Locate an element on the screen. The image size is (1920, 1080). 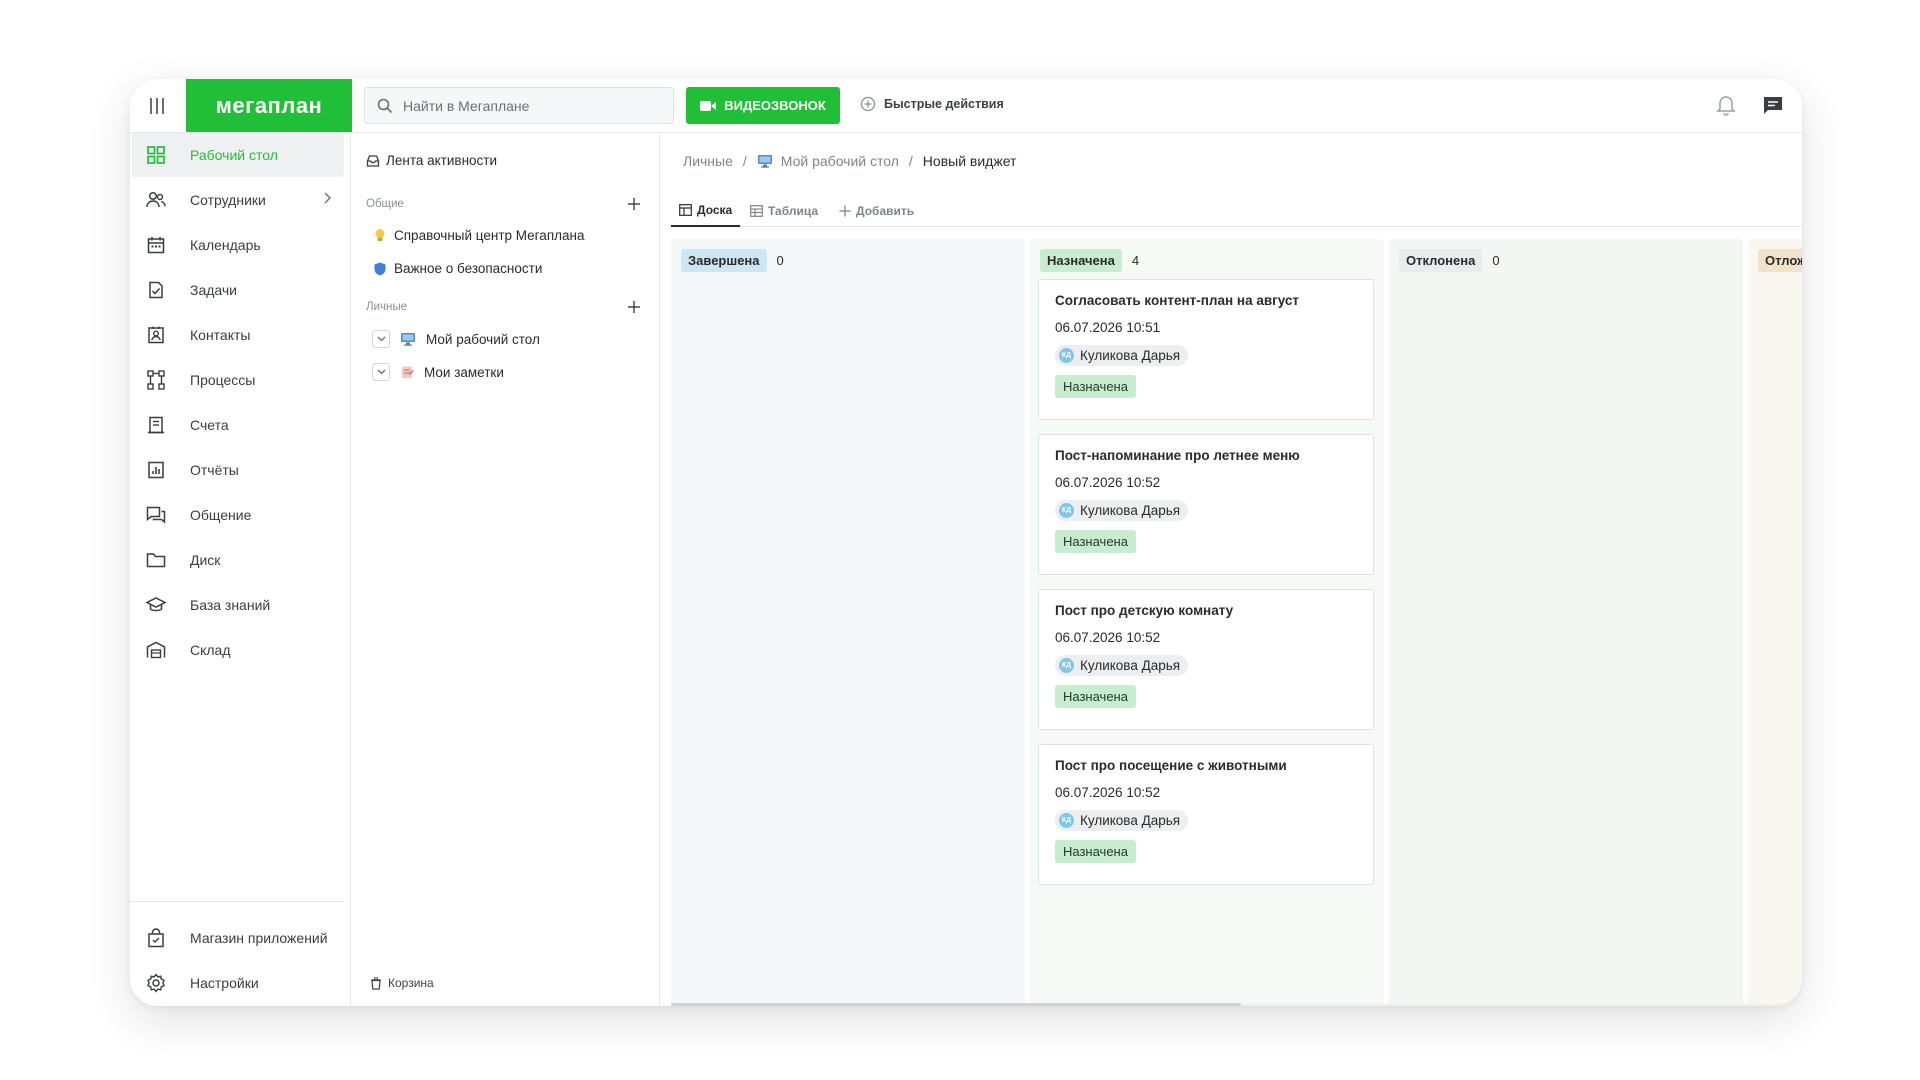
quick-actions-button: Быстрые действия is located at coordinates (932, 104).